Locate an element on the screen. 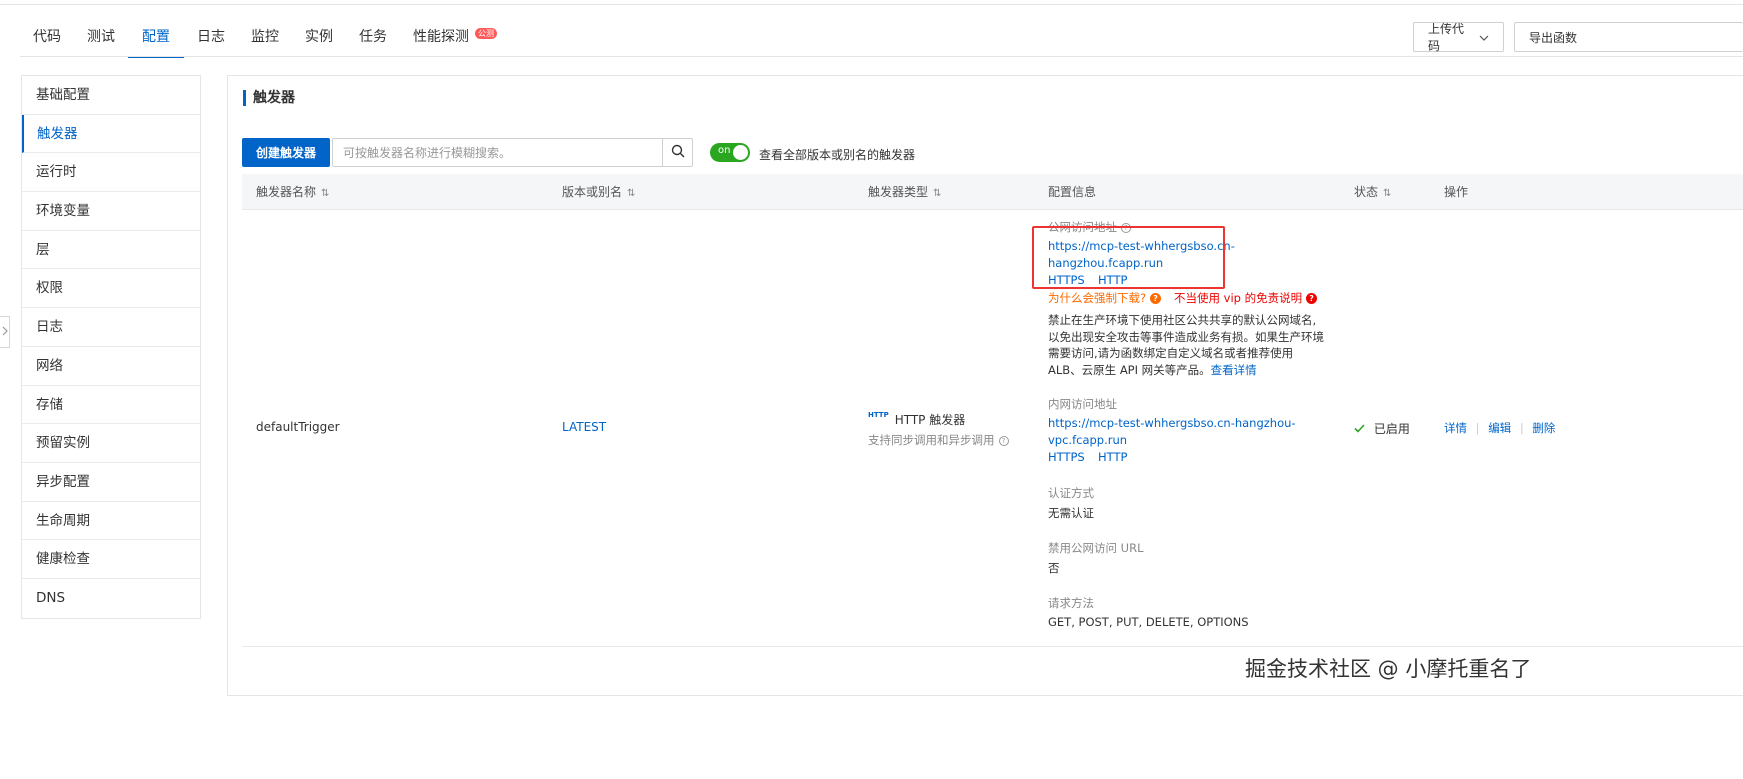  vip-notice-link: 不当使用 vip 的免责说明? is located at coordinates (1246, 298).